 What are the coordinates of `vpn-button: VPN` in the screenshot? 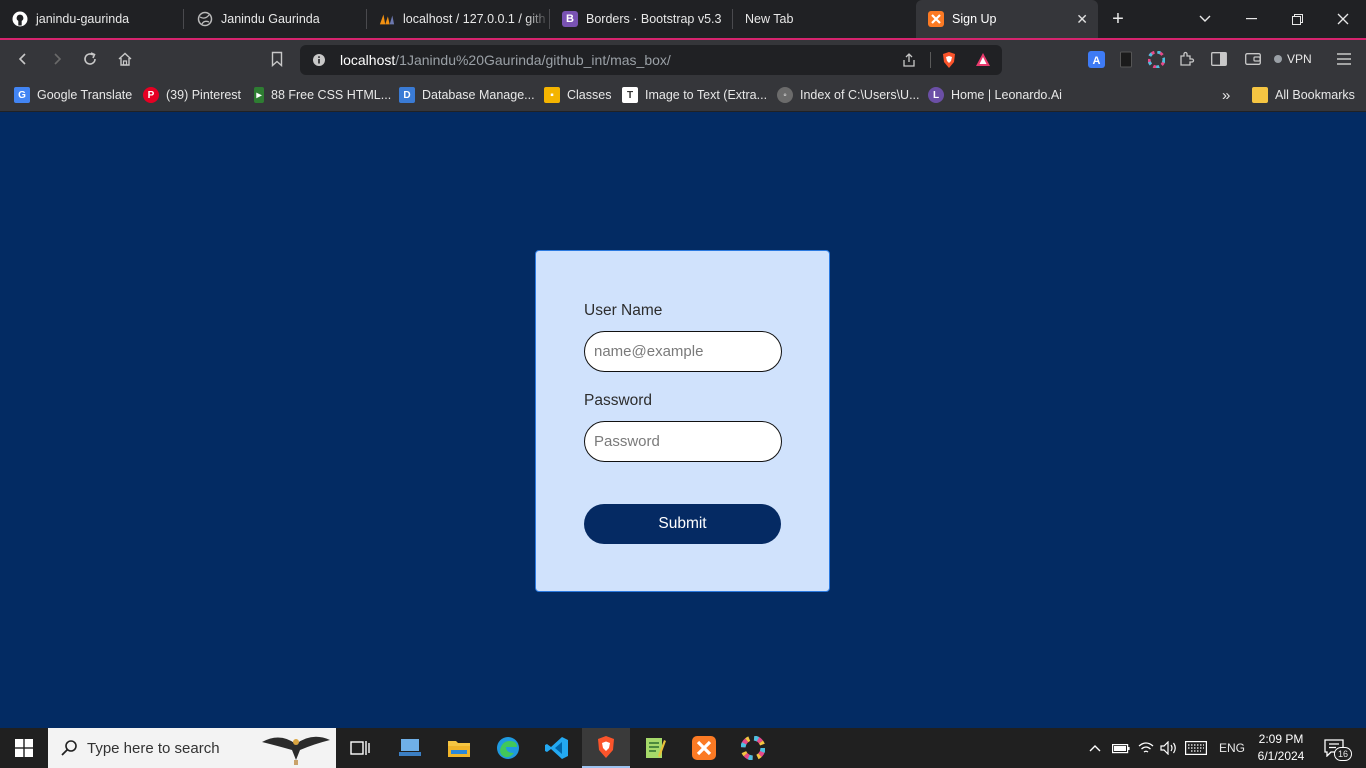 It's located at (1293, 59).